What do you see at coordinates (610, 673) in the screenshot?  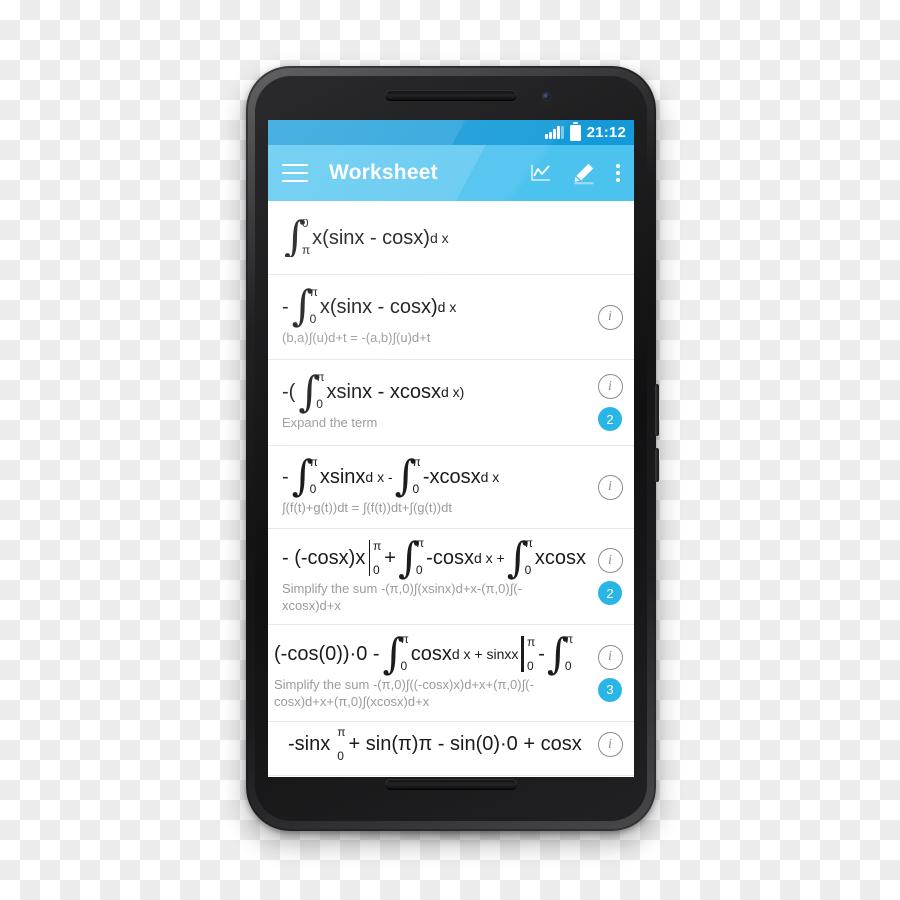 I see `row-actions: i 3` at bounding box center [610, 673].